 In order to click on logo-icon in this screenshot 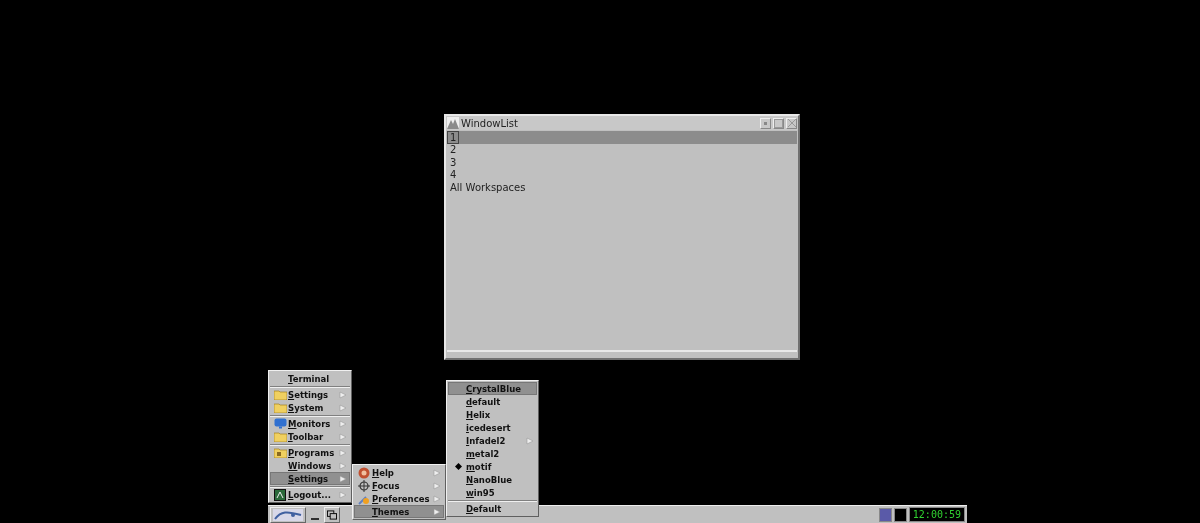, I will do `click(288, 514)`.